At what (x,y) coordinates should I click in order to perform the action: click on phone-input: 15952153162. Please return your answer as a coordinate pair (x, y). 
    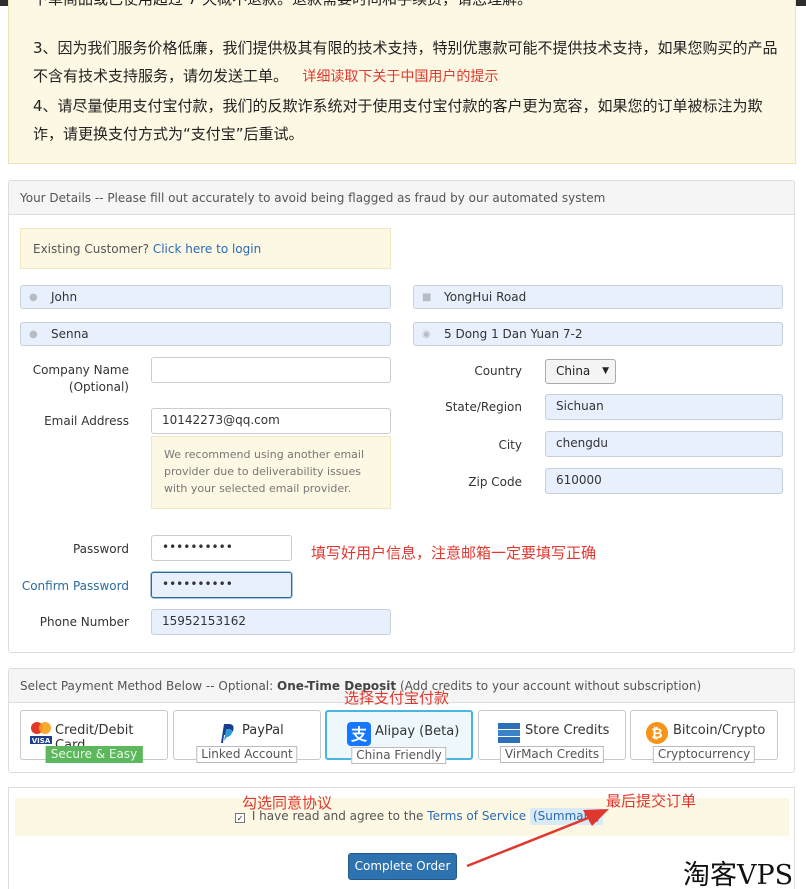
    Looking at the image, I should click on (271, 622).